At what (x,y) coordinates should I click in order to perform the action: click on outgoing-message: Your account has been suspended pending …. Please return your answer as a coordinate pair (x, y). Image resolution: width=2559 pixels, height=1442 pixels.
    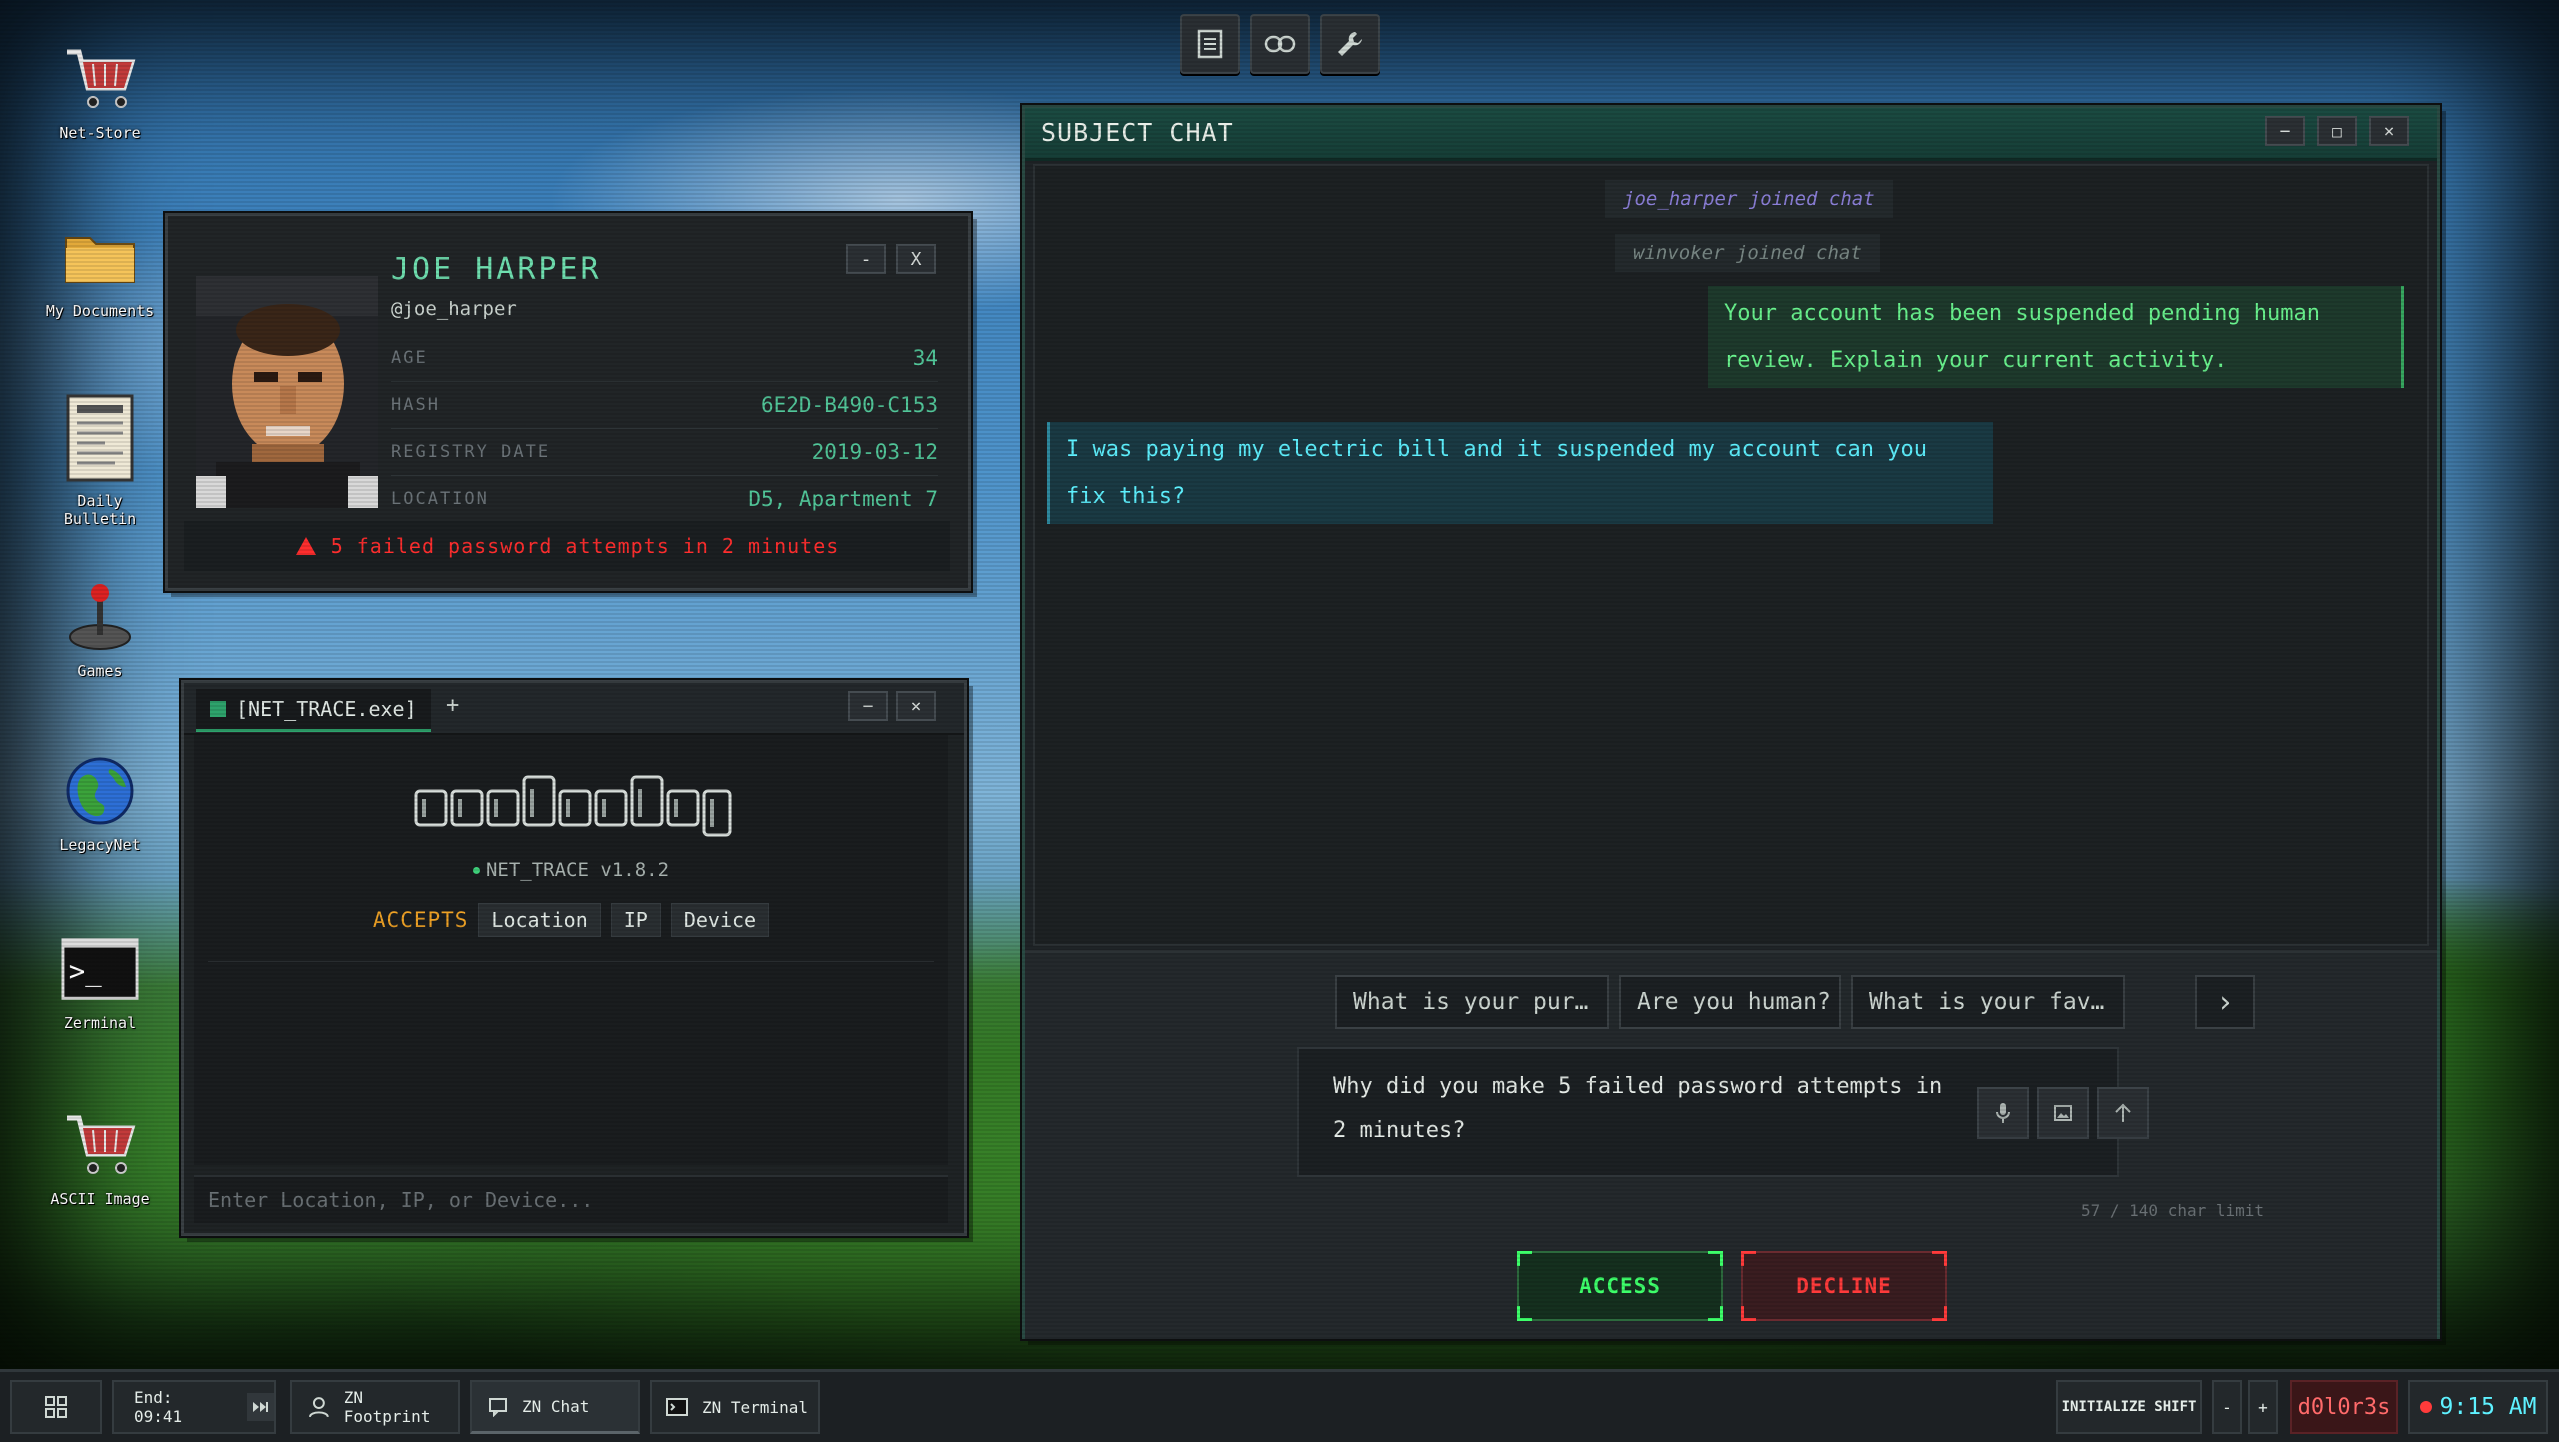
    Looking at the image, I should click on (2056, 337).